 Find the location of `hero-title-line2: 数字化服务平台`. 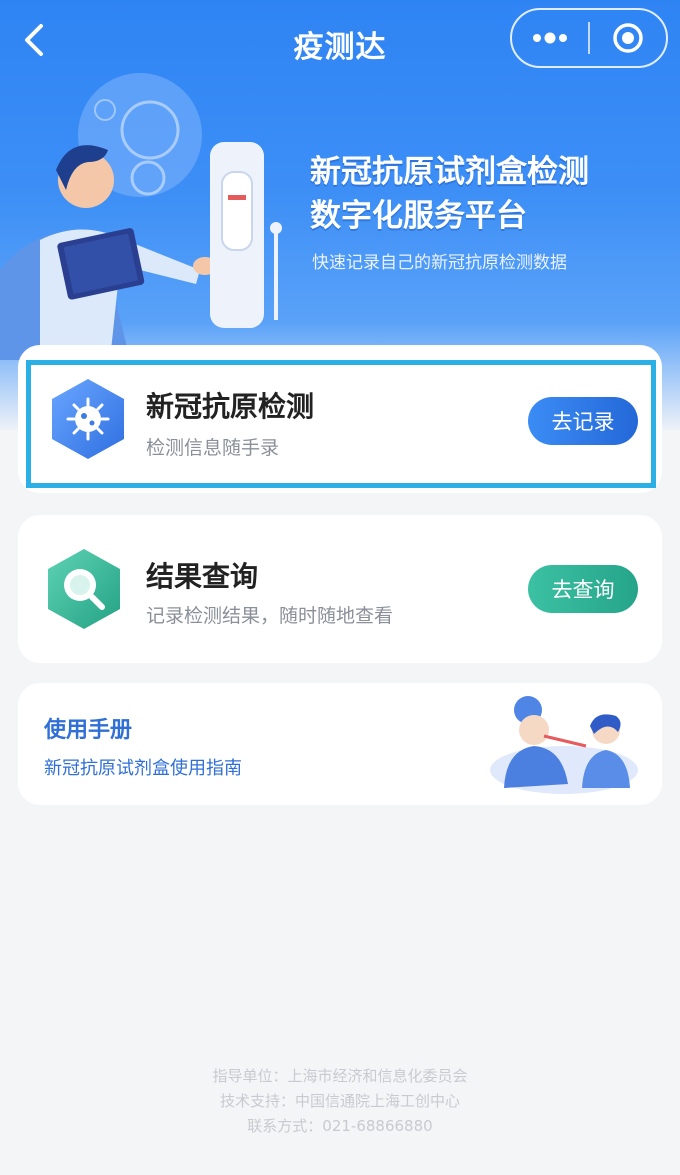

hero-title-line2: 数字化服务平台 is located at coordinates (418, 216).